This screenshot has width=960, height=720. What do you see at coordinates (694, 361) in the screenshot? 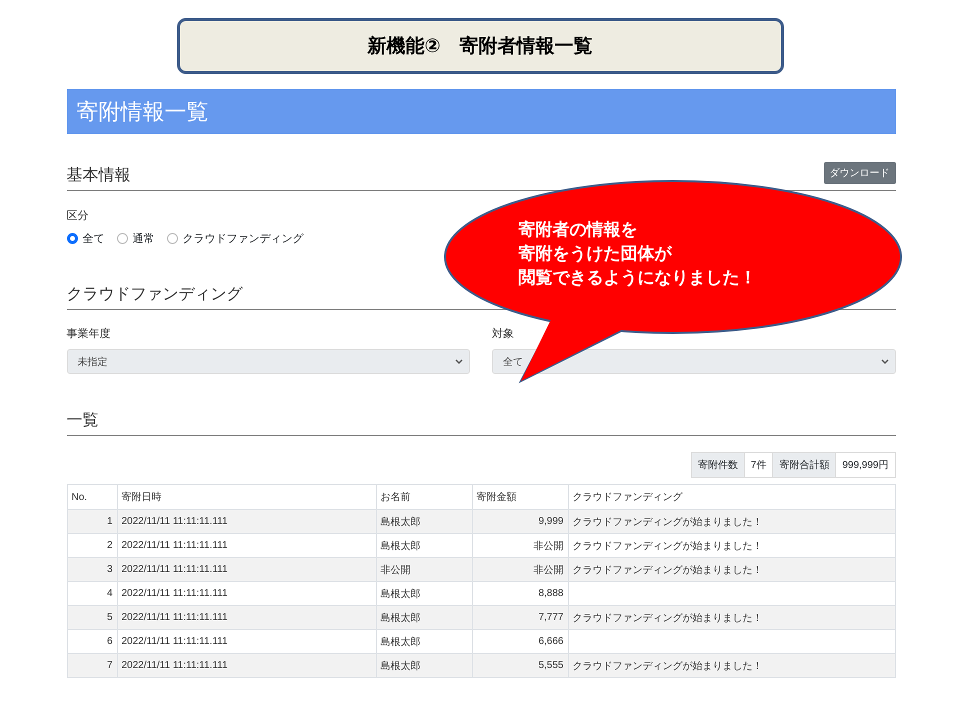
I see `select-field: 全て` at bounding box center [694, 361].